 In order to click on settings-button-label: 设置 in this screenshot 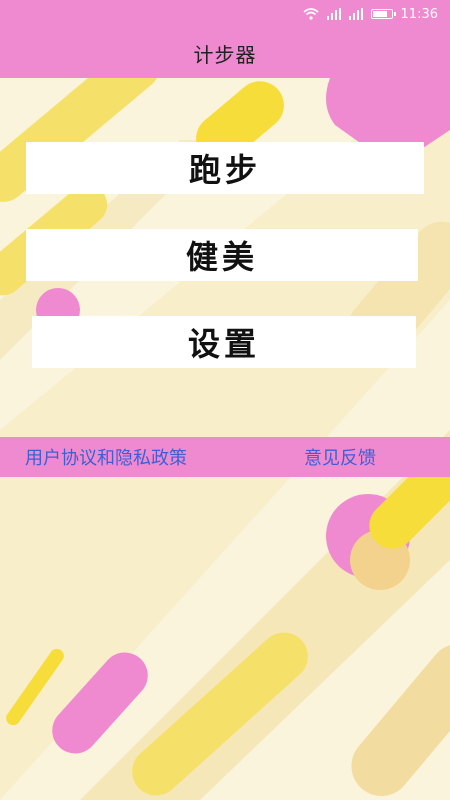, I will do `click(223, 344)`.